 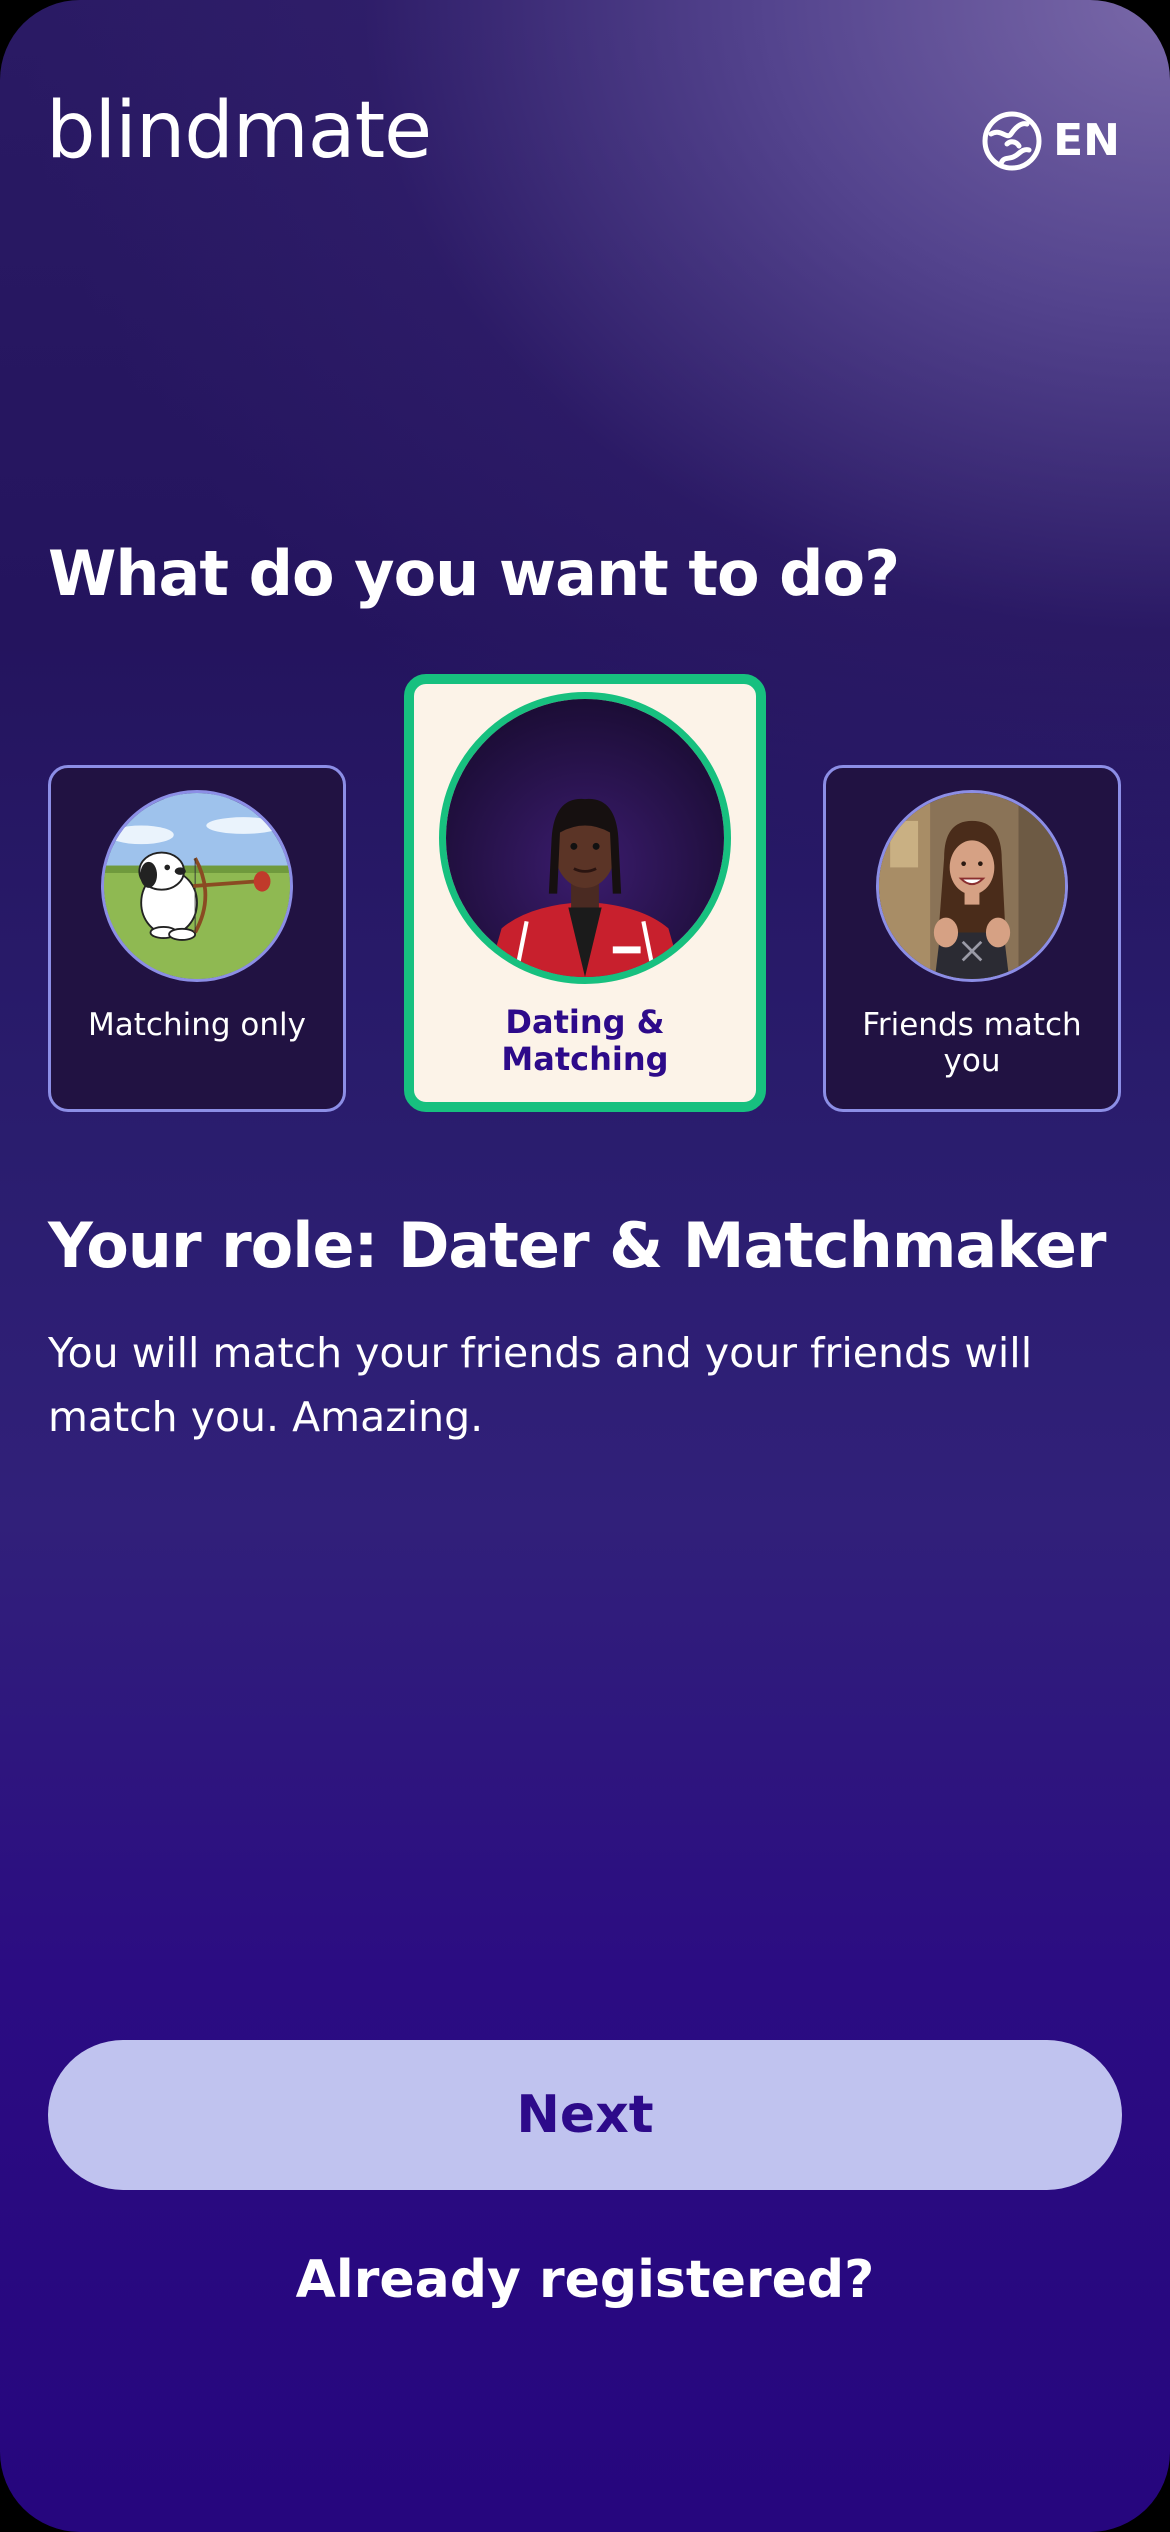 I want to click on language-selector: EN, so click(x=1050, y=141).